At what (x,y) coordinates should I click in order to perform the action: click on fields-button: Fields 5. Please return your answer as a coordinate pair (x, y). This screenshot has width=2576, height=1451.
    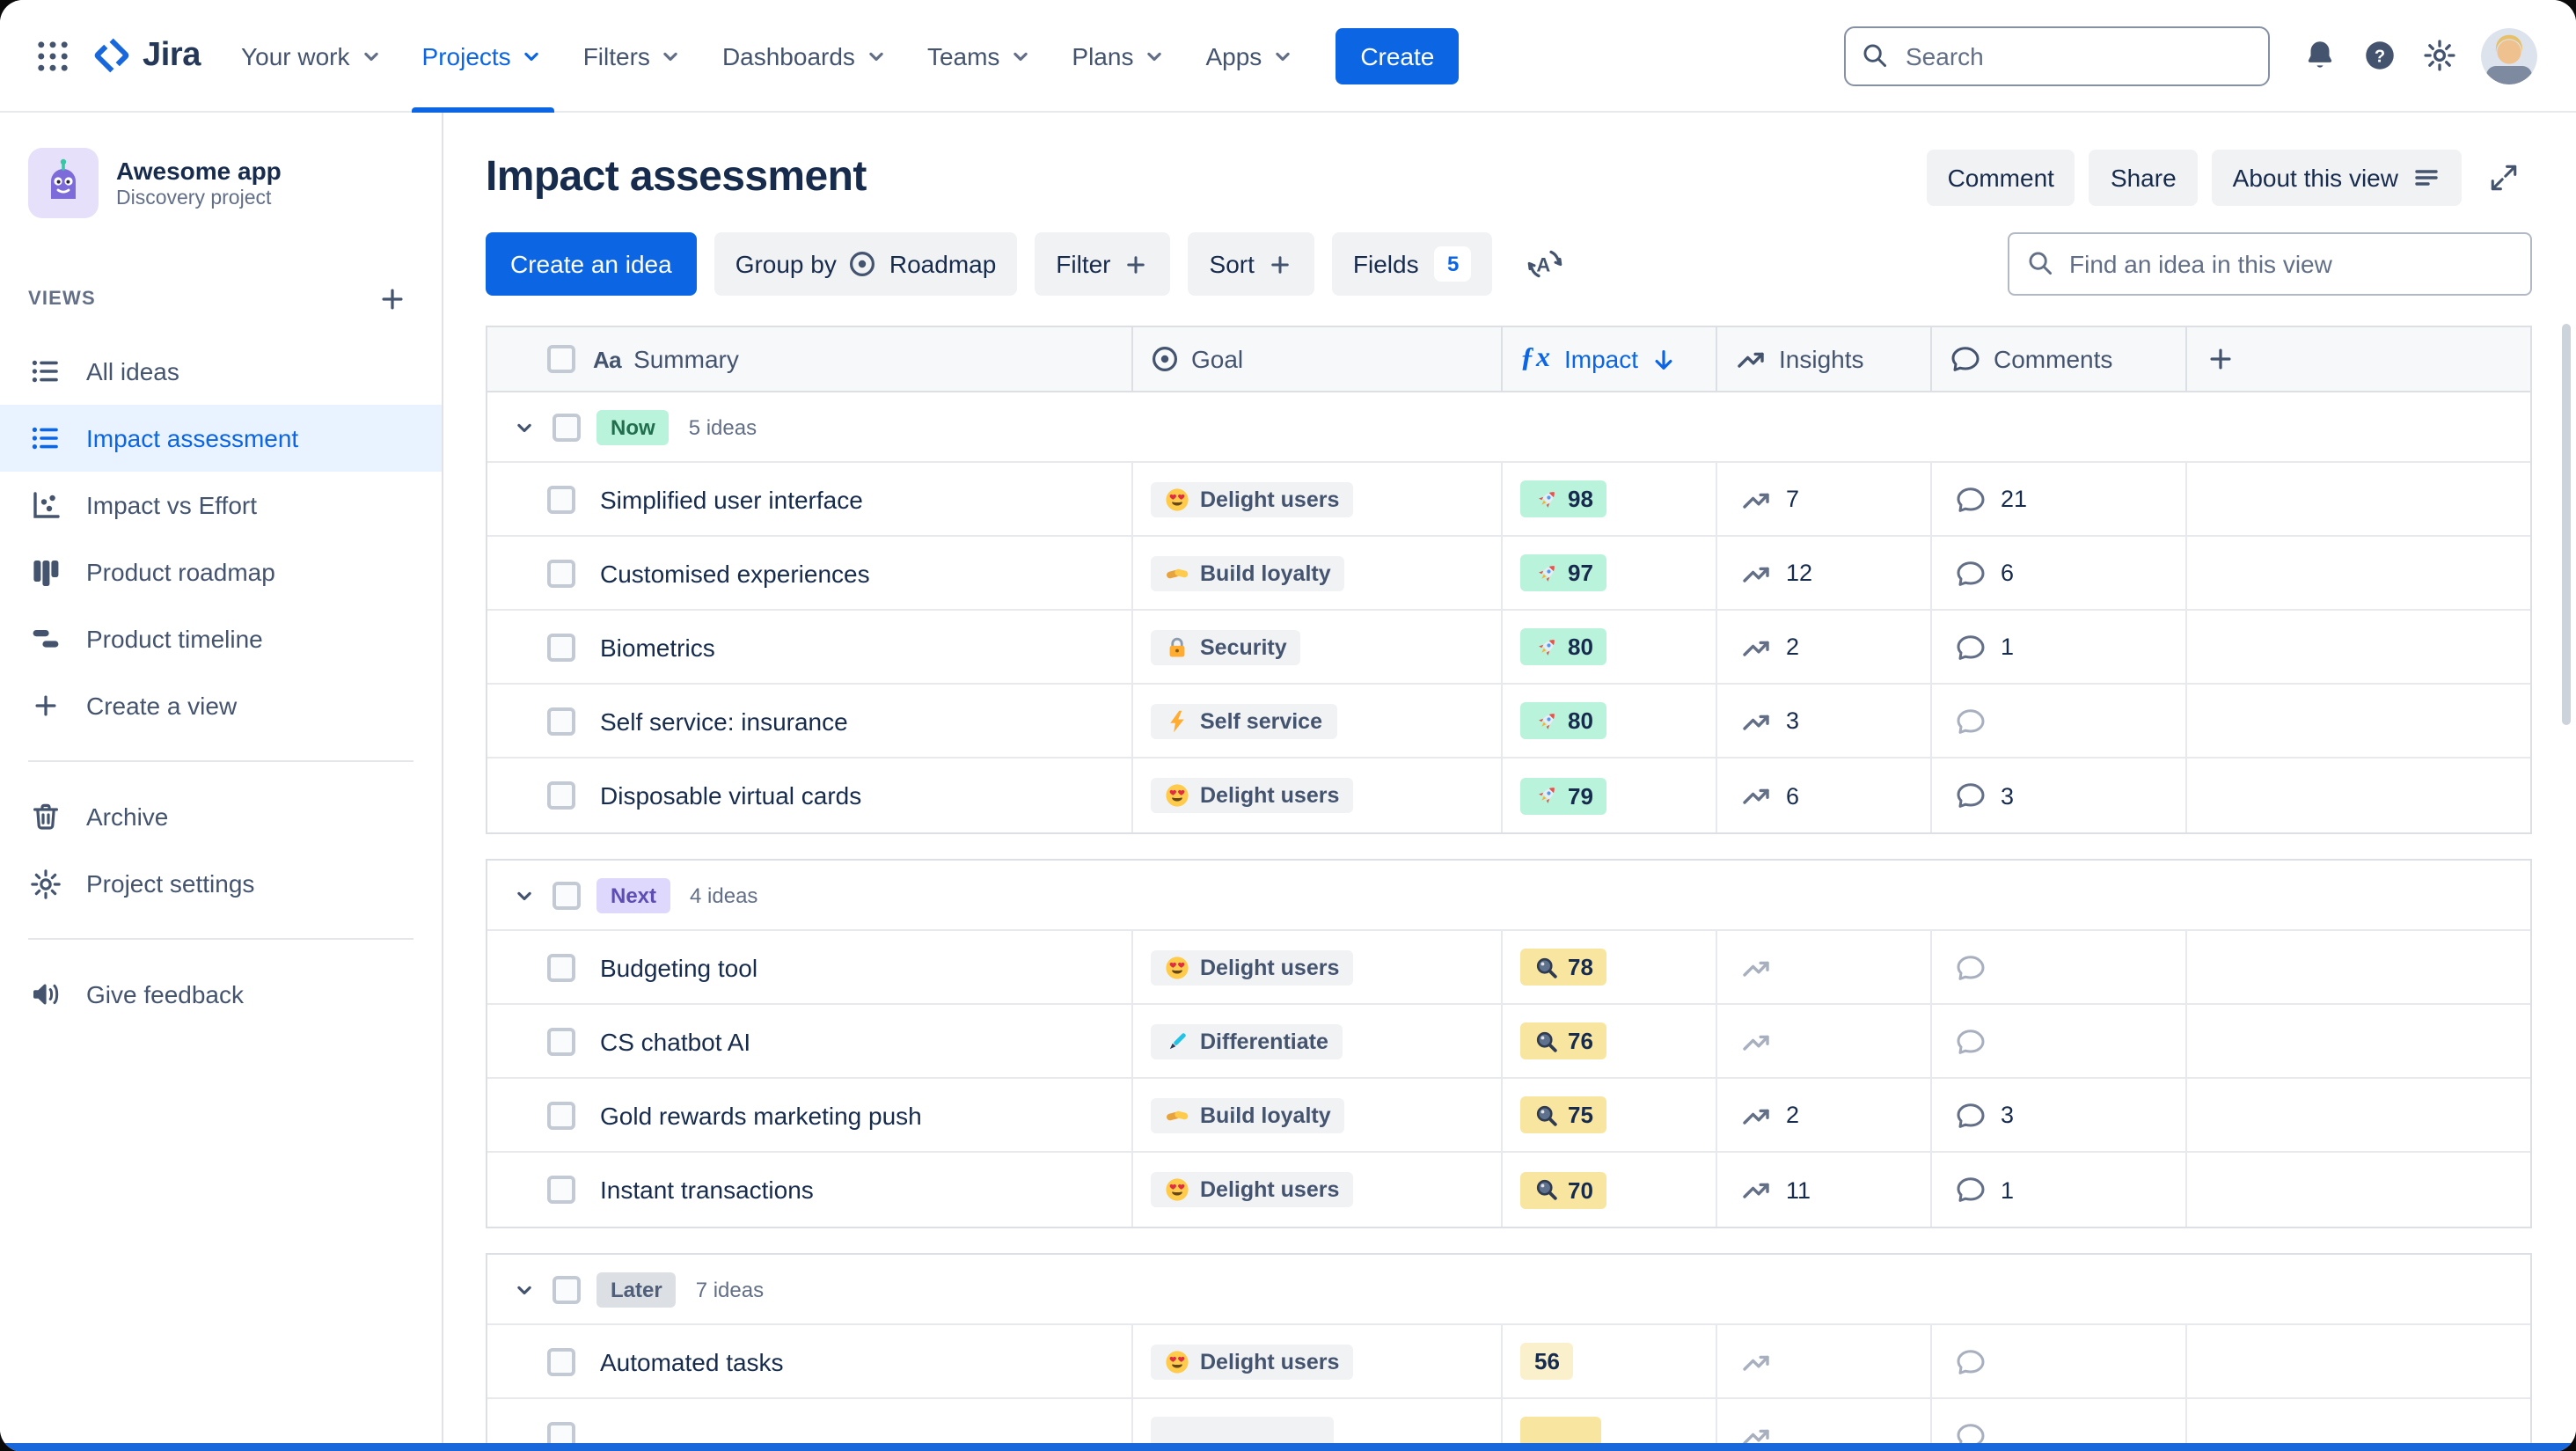
    Looking at the image, I should click on (1412, 264).